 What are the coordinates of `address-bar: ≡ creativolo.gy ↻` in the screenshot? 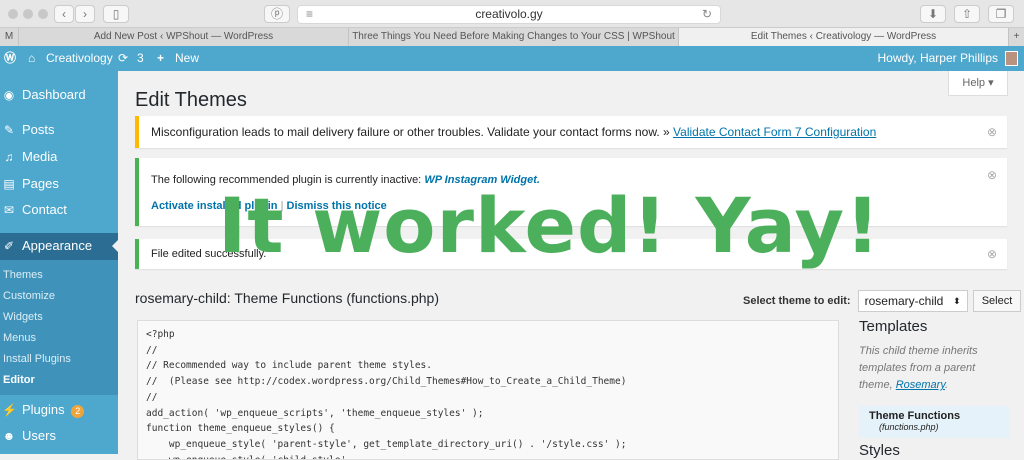 It's located at (509, 14).